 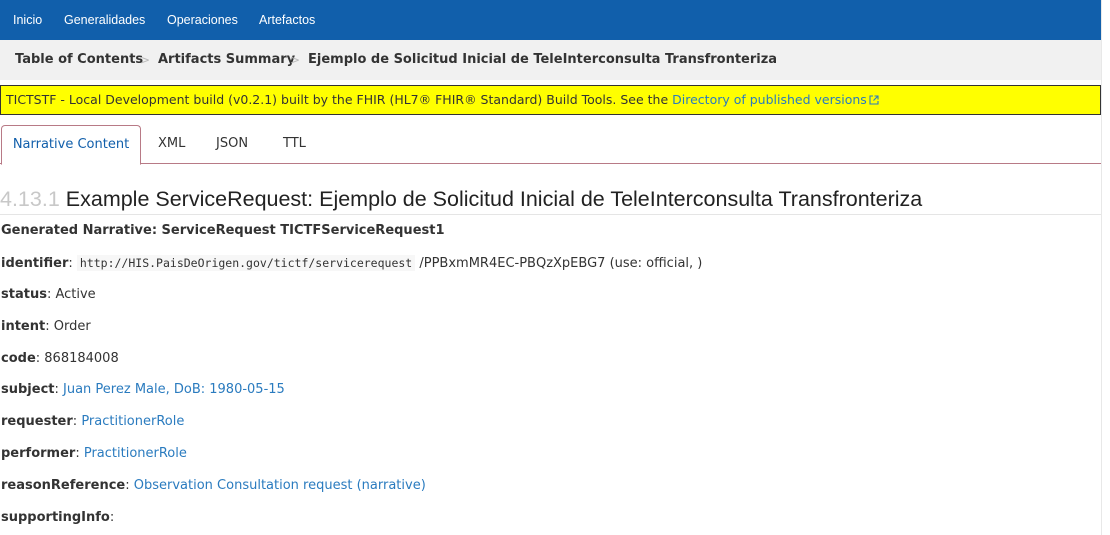 I want to click on identifier-value: /PPBxmMR4EC-PBQzXpEBG7 (use: official, ), so click(x=561, y=263).